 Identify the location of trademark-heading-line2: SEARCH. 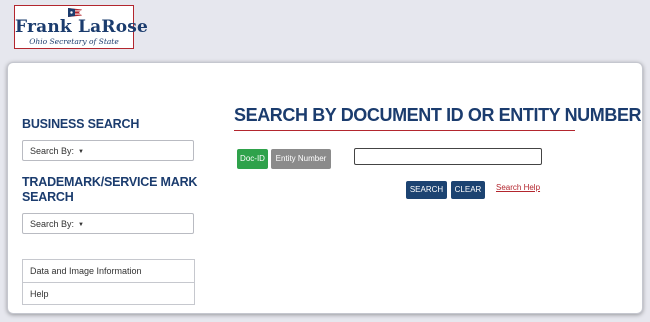
(48, 197).